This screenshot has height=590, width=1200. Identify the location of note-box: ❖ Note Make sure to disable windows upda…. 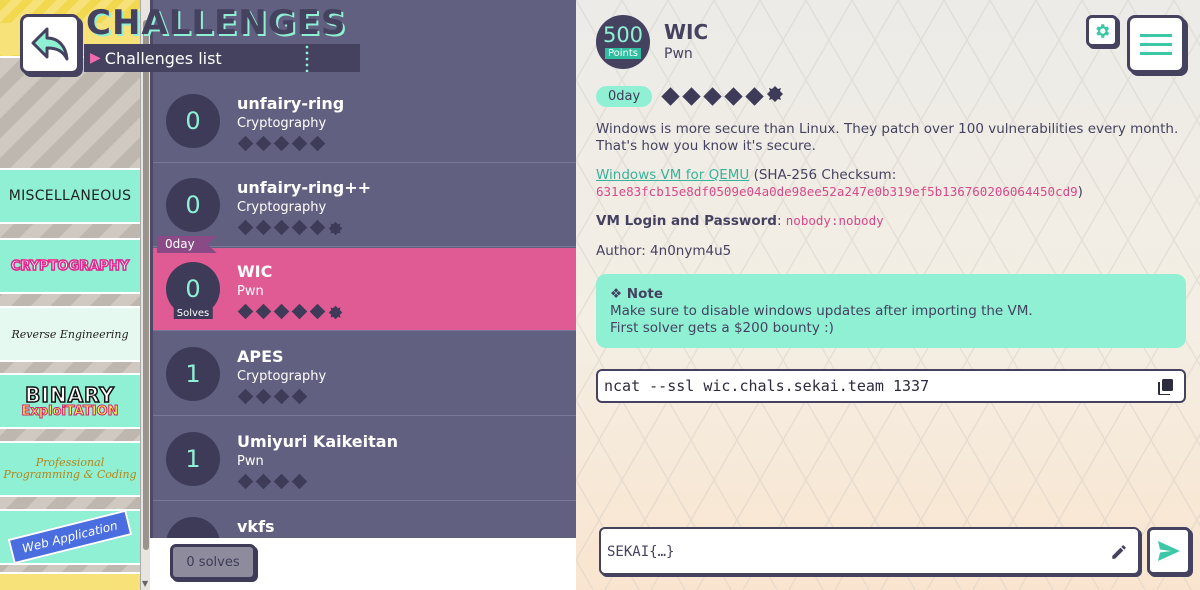
(891, 311).